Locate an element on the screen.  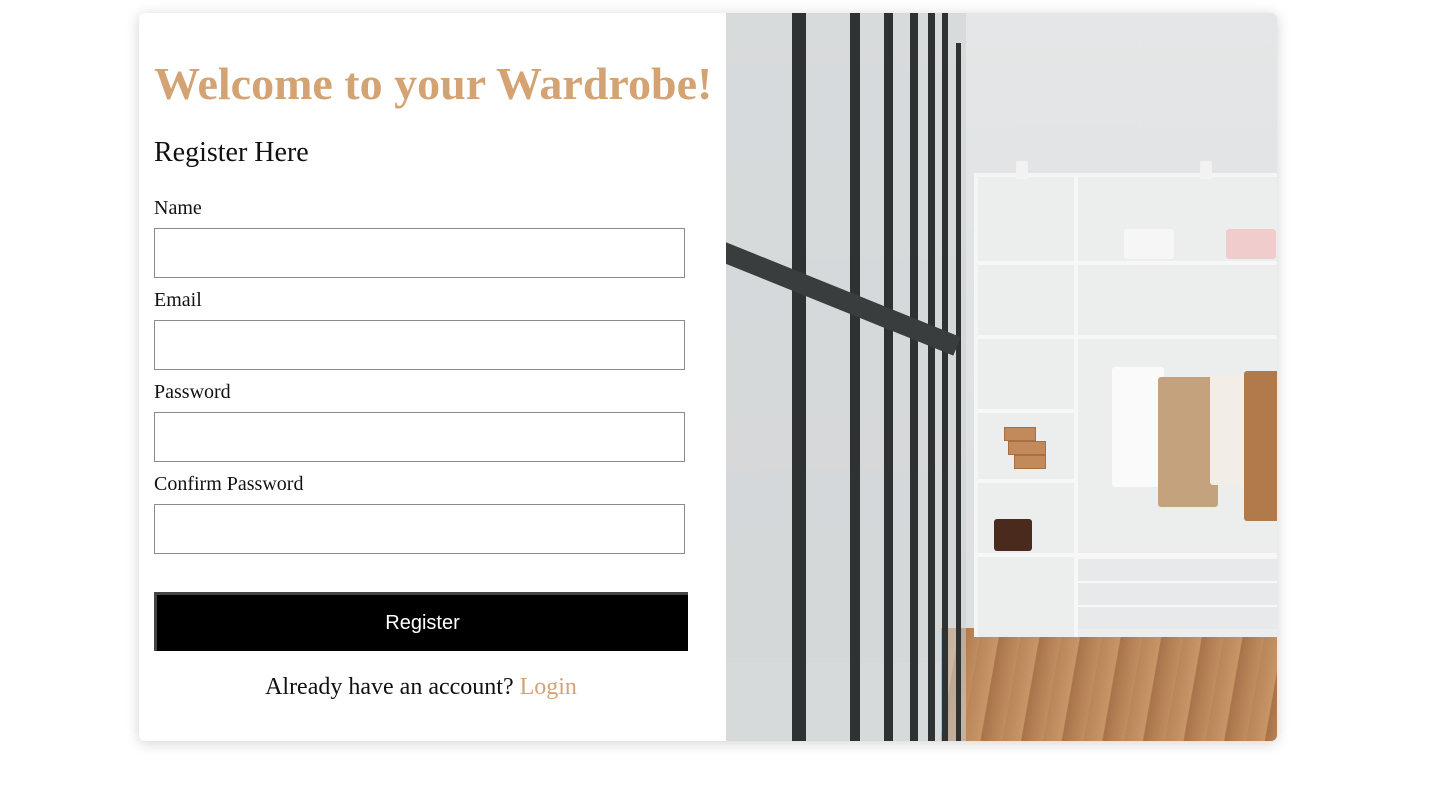
register-button: Register is located at coordinates (421, 621).